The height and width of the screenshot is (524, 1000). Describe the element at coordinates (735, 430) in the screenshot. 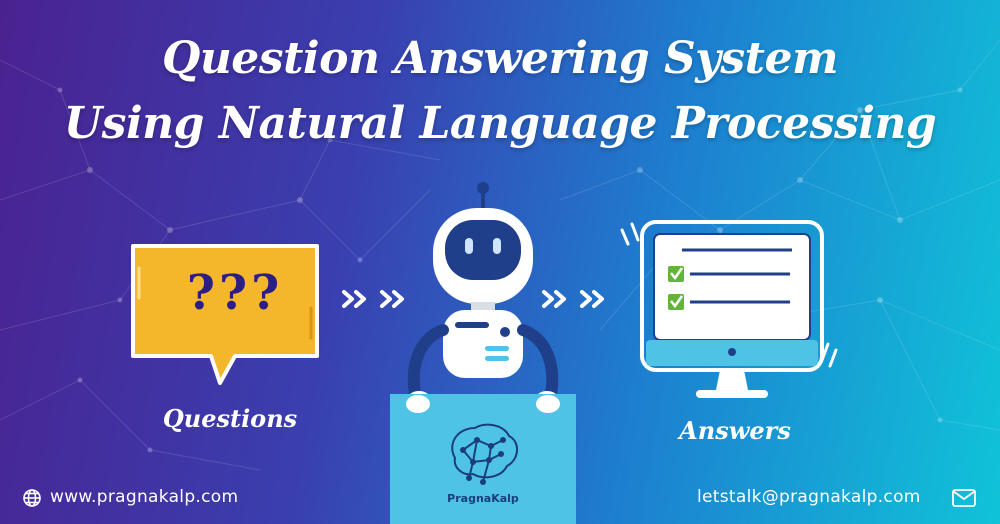

I see `answers-caption: Answers` at that location.